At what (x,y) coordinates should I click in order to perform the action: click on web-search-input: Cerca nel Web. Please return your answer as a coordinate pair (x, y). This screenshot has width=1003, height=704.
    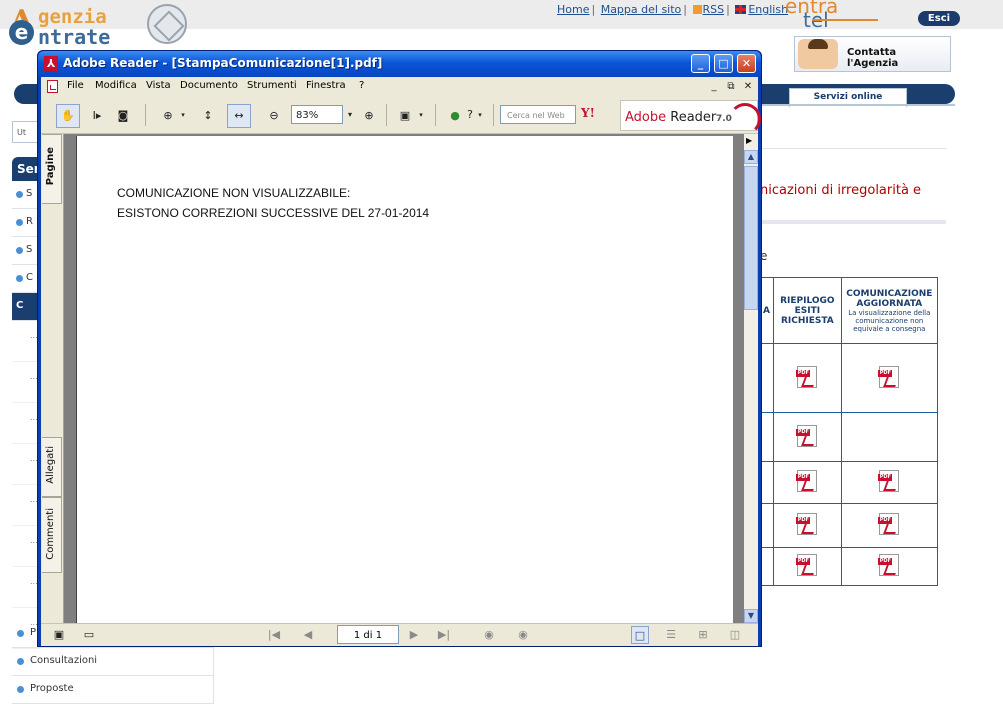
    Looking at the image, I should click on (538, 114).